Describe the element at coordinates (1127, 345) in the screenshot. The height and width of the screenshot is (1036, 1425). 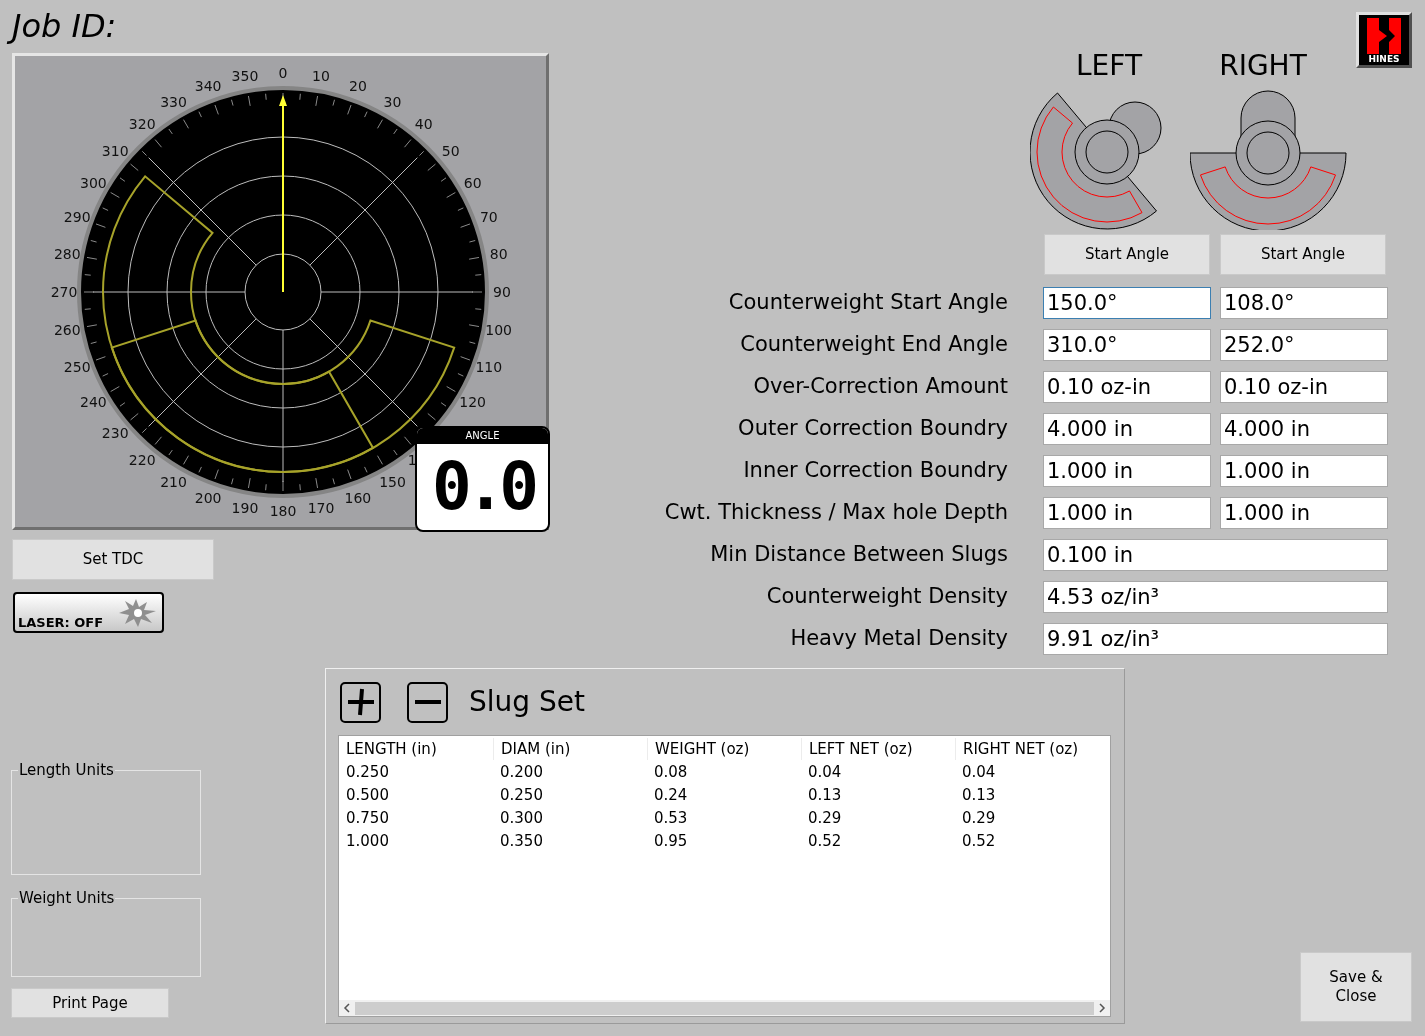
I see `value-field: 310.0°` at that location.